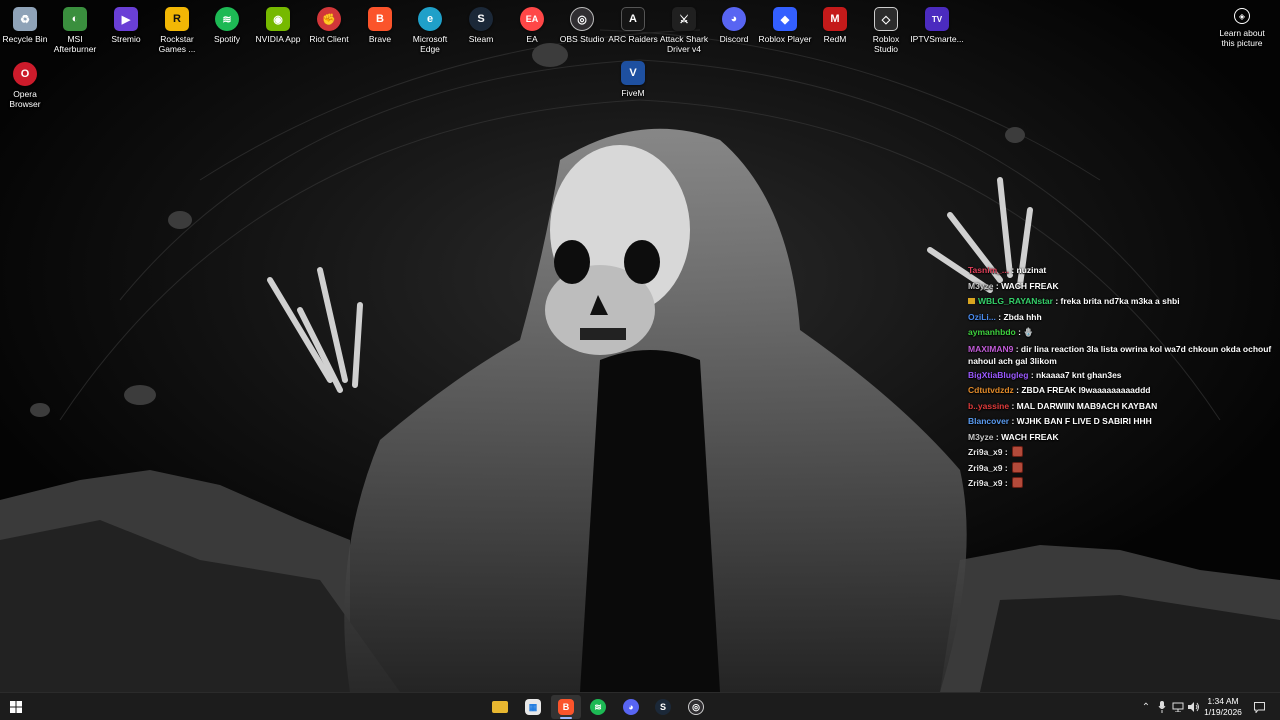 The height and width of the screenshot is (720, 1280). I want to click on fivem-icon: V, so click(633, 73).